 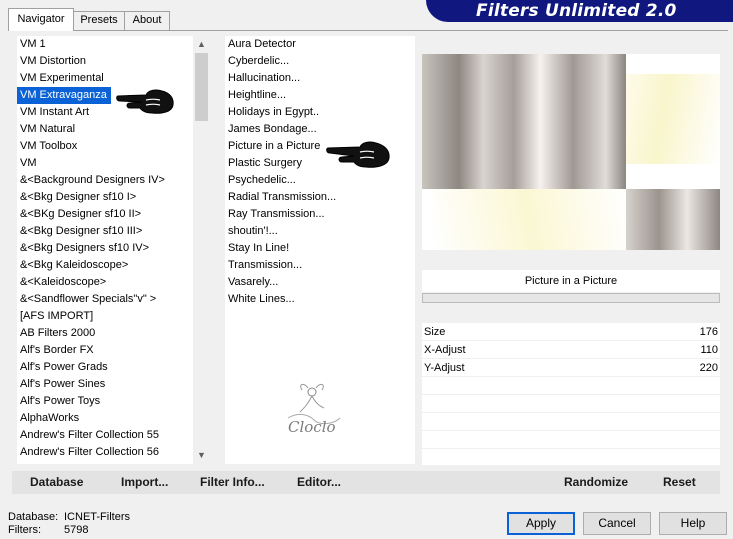 What do you see at coordinates (41, 19) in the screenshot?
I see `tab-navigator: Navigator` at bounding box center [41, 19].